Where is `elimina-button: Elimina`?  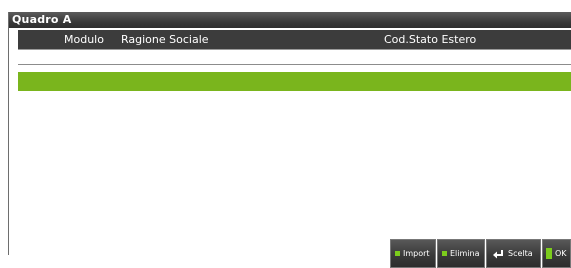
elimina-button: Elimina is located at coordinates (461, 253).